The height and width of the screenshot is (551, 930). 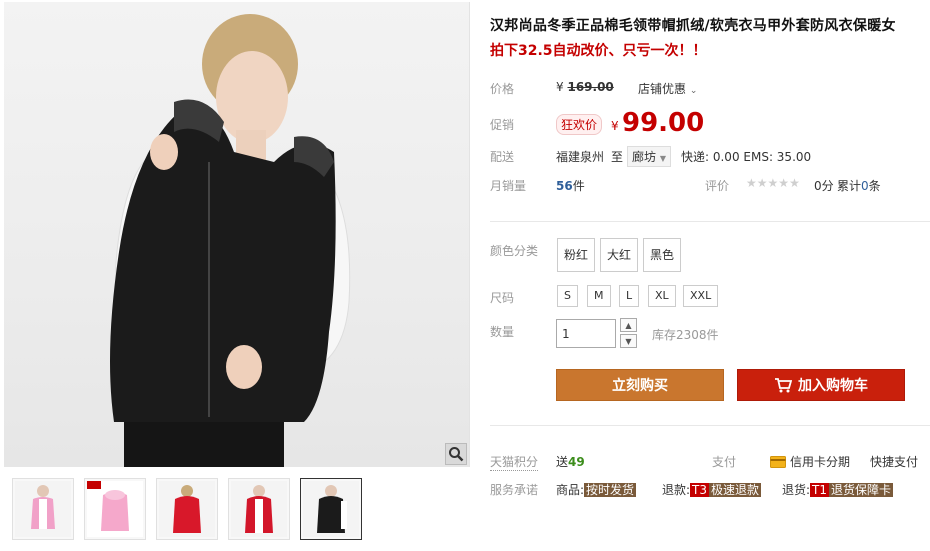 What do you see at coordinates (502, 298) in the screenshot?
I see `size-label: 尺码` at bounding box center [502, 298].